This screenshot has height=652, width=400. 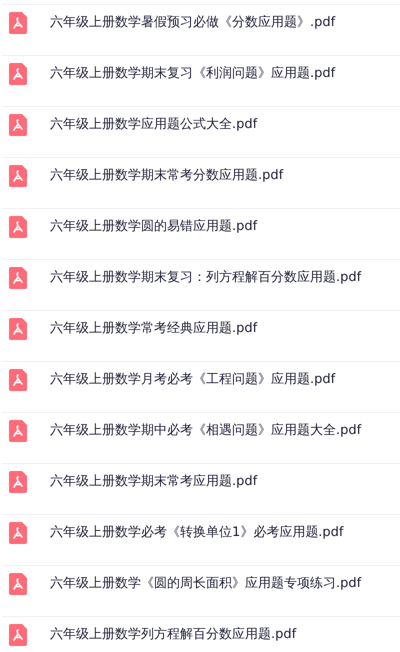 I want to click on file-name: 六年级上册数学常考经典应用题.pdf, so click(x=154, y=329).